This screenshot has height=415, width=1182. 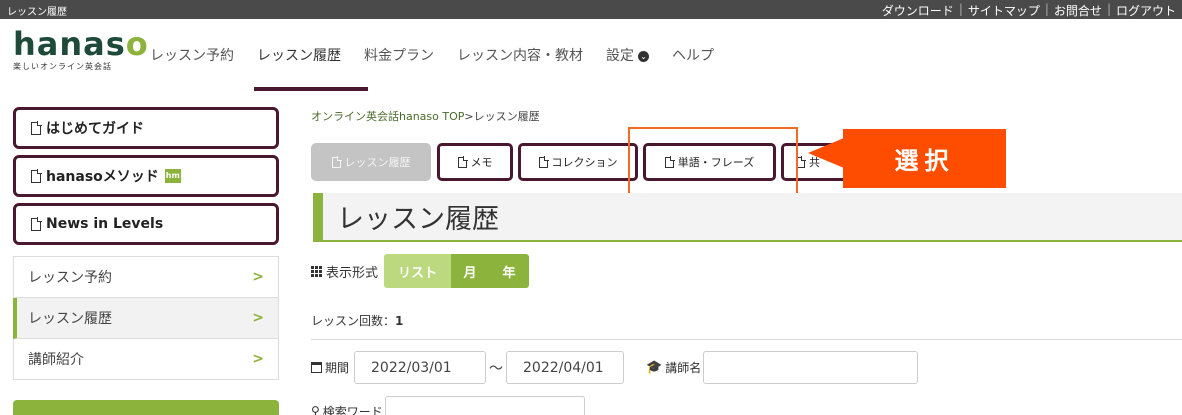 I want to click on sidebar-item-label: レッスン履歴, so click(x=70, y=319).